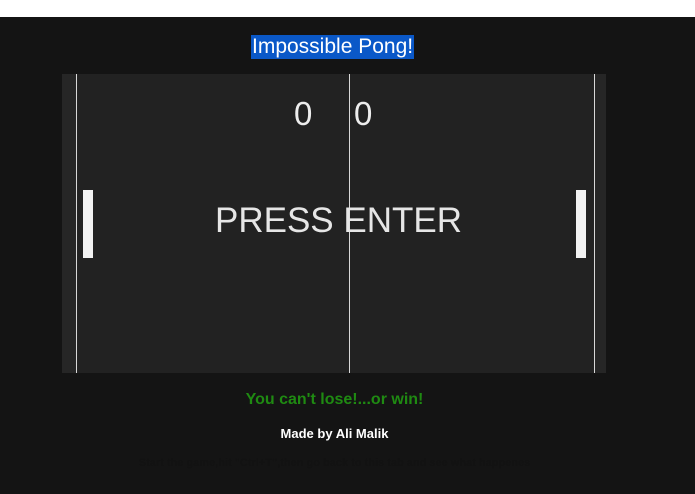 This screenshot has height=494, width=695. I want to click on right-paddle, so click(581, 224).